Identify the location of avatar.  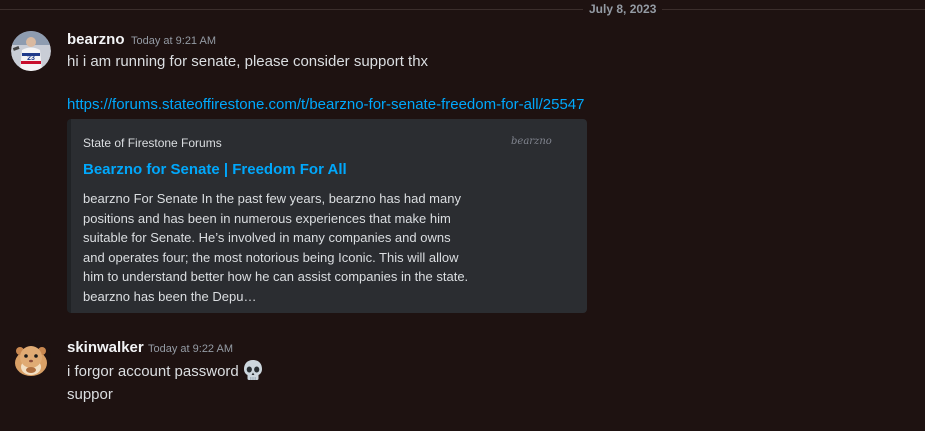
(31, 359).